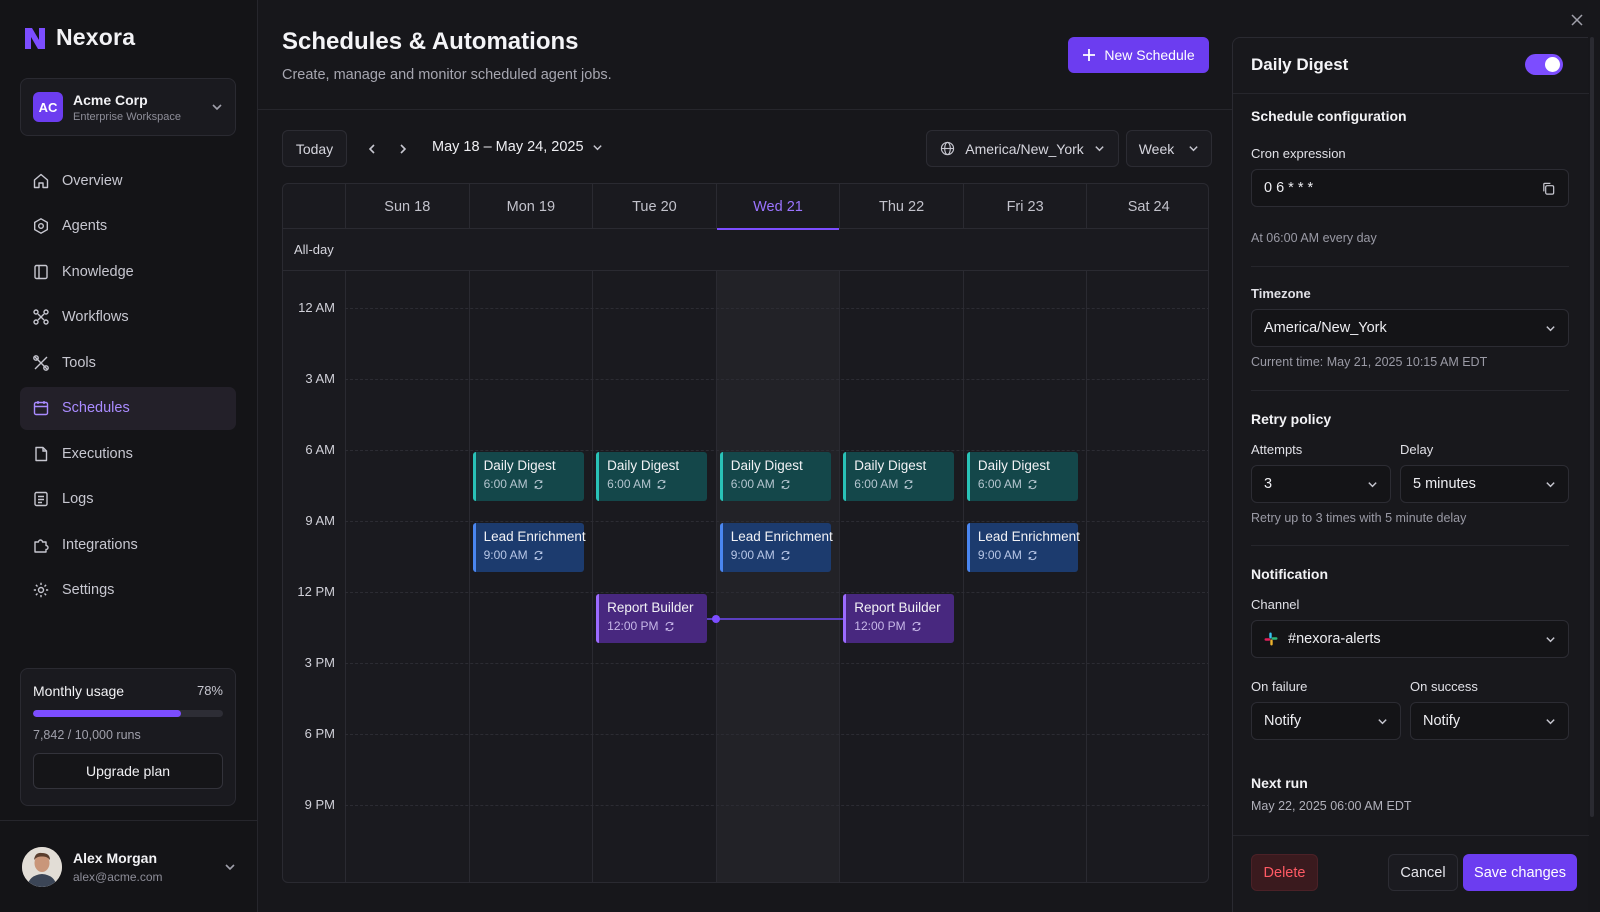  I want to click on on-success-label: On success, so click(1444, 686).